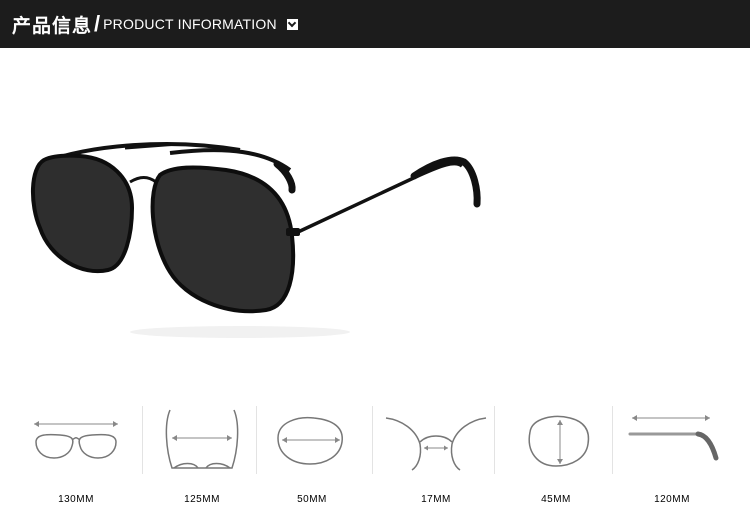 The image size is (750, 515). Describe the element at coordinates (672, 499) in the screenshot. I see `spec-label-temple-length: 120MM` at that location.